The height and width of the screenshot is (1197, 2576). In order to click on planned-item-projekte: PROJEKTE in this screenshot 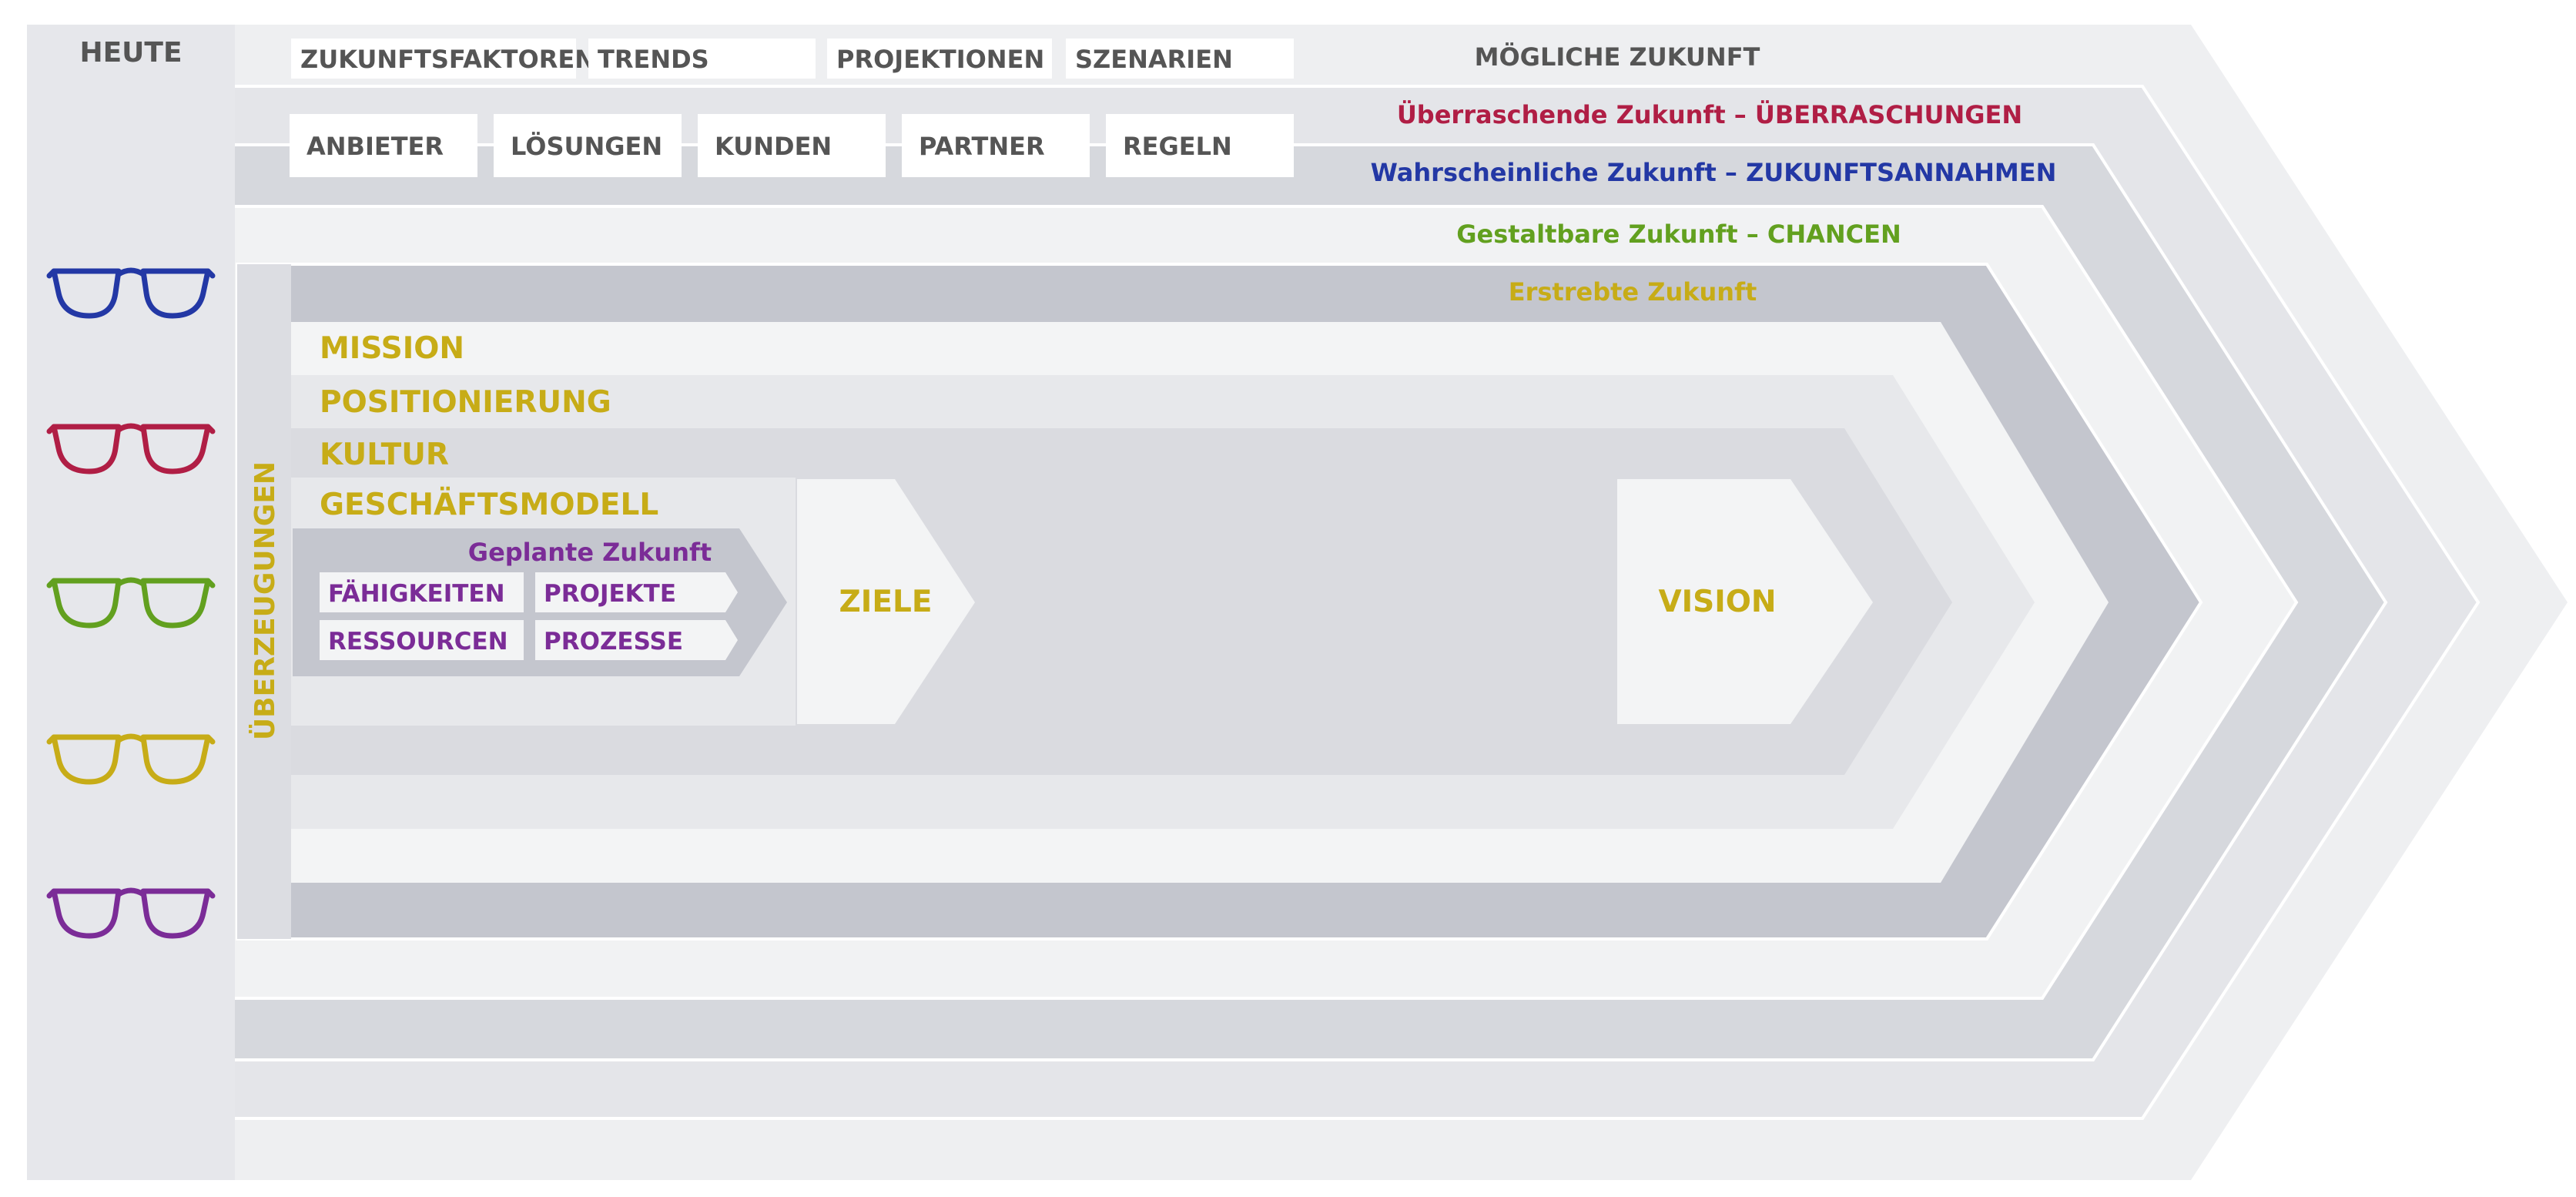, I will do `click(636, 592)`.